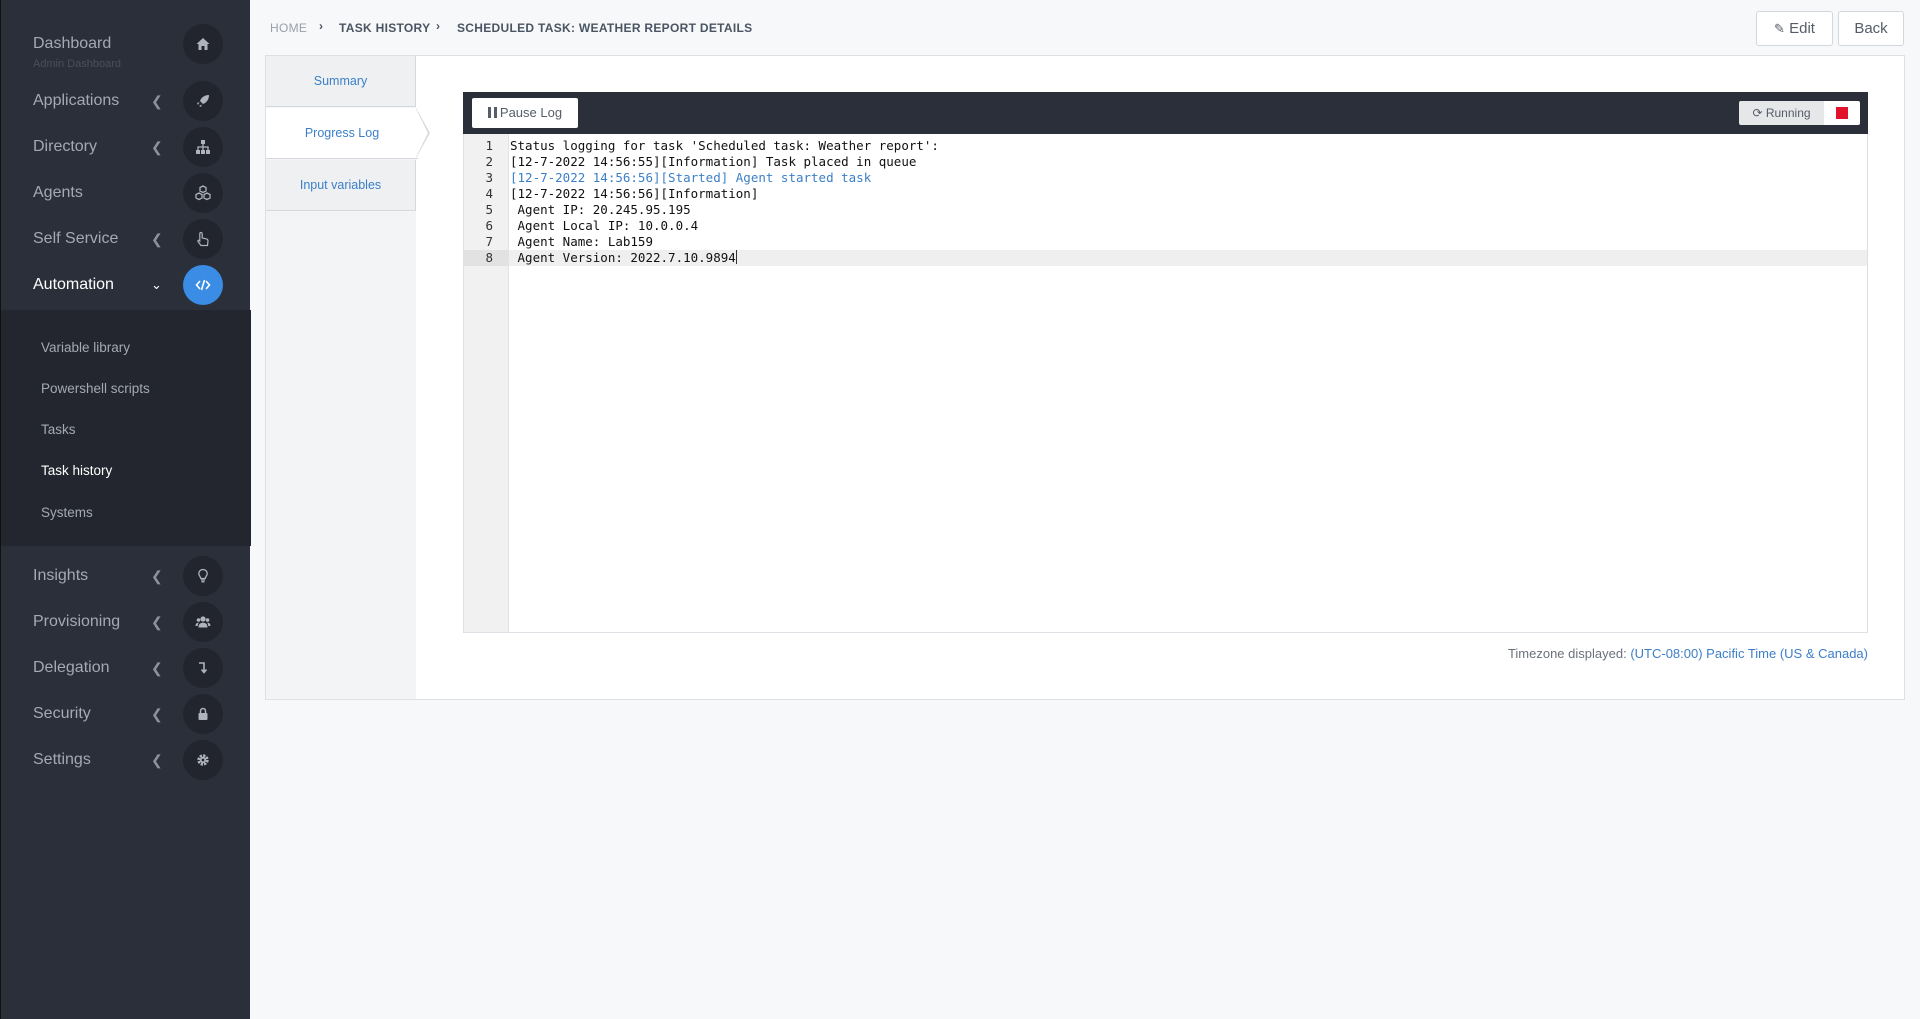  Describe the element at coordinates (85, 348) in the screenshot. I see `submenu-variable-library: Variable library` at that location.